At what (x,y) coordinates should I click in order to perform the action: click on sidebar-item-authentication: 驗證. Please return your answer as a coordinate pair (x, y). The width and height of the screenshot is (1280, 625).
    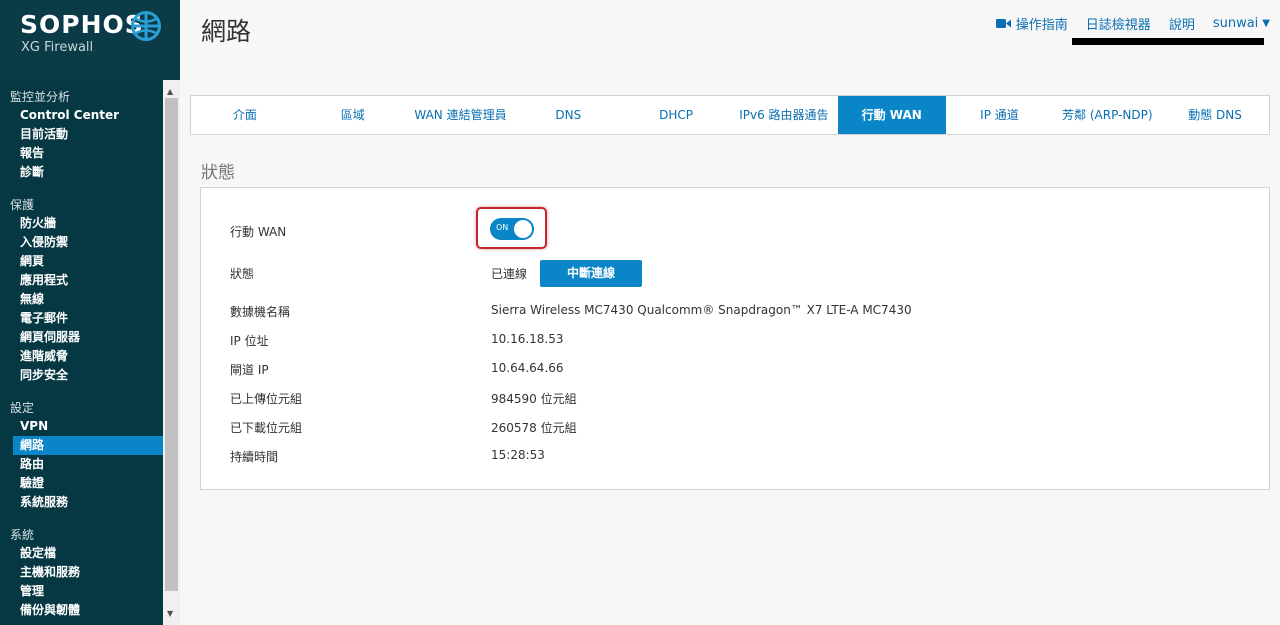
    Looking at the image, I should click on (81, 483).